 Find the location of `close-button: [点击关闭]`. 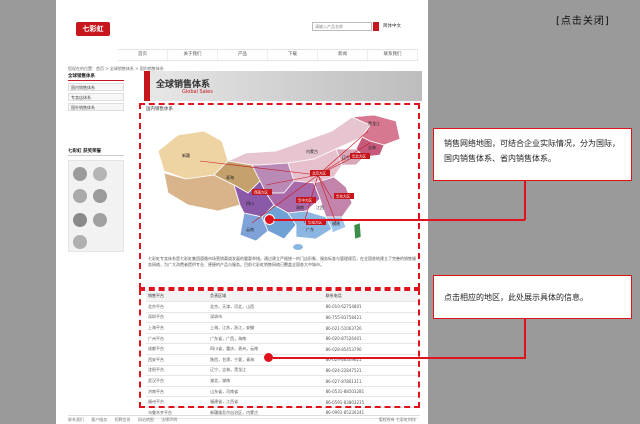

close-button: [点击关闭] is located at coordinates (583, 19).